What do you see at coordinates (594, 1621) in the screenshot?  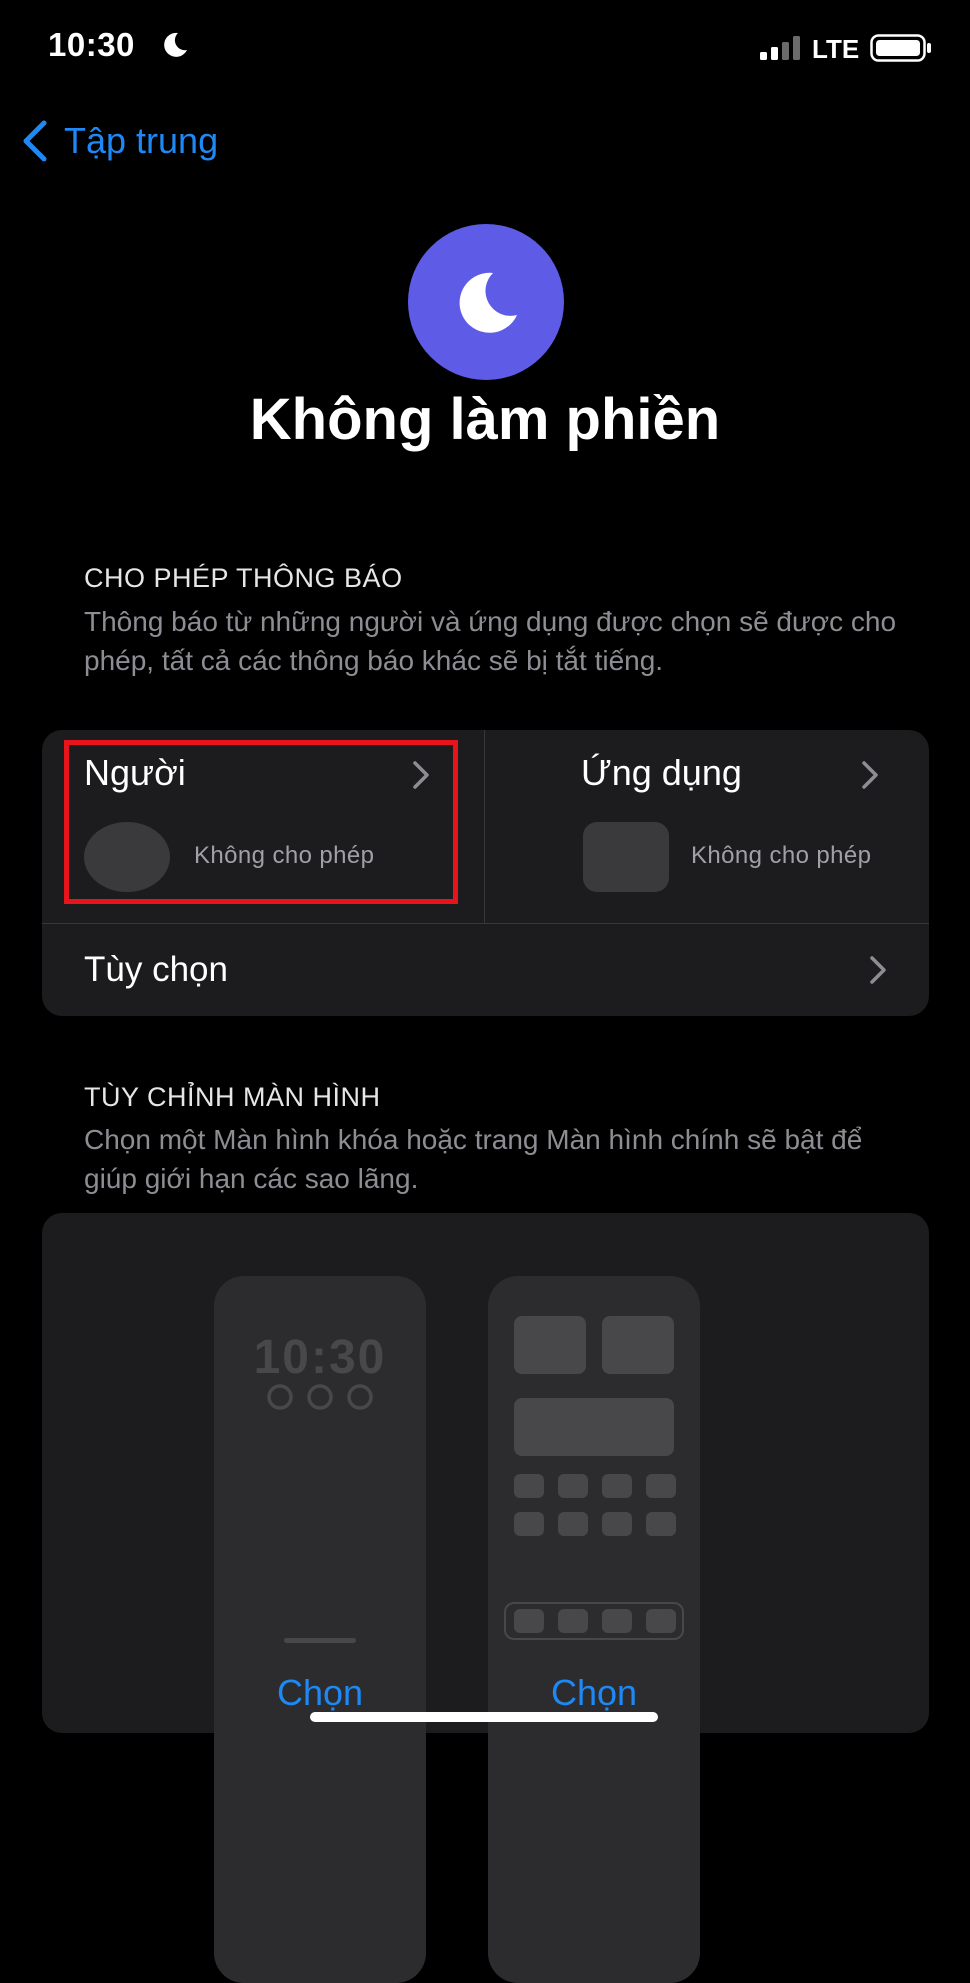 I see `home-screen-dock` at bounding box center [594, 1621].